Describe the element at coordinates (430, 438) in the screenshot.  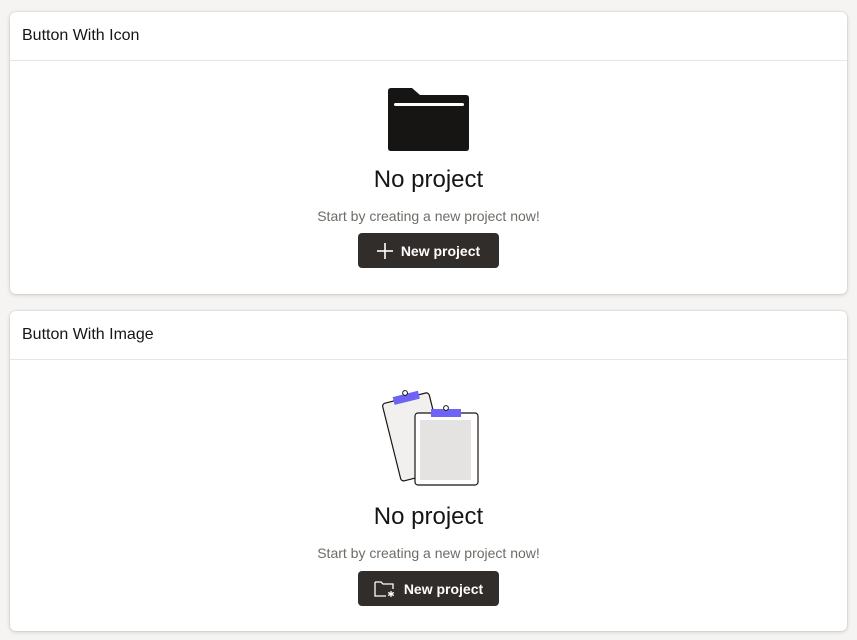
I see `clipboards-image` at that location.